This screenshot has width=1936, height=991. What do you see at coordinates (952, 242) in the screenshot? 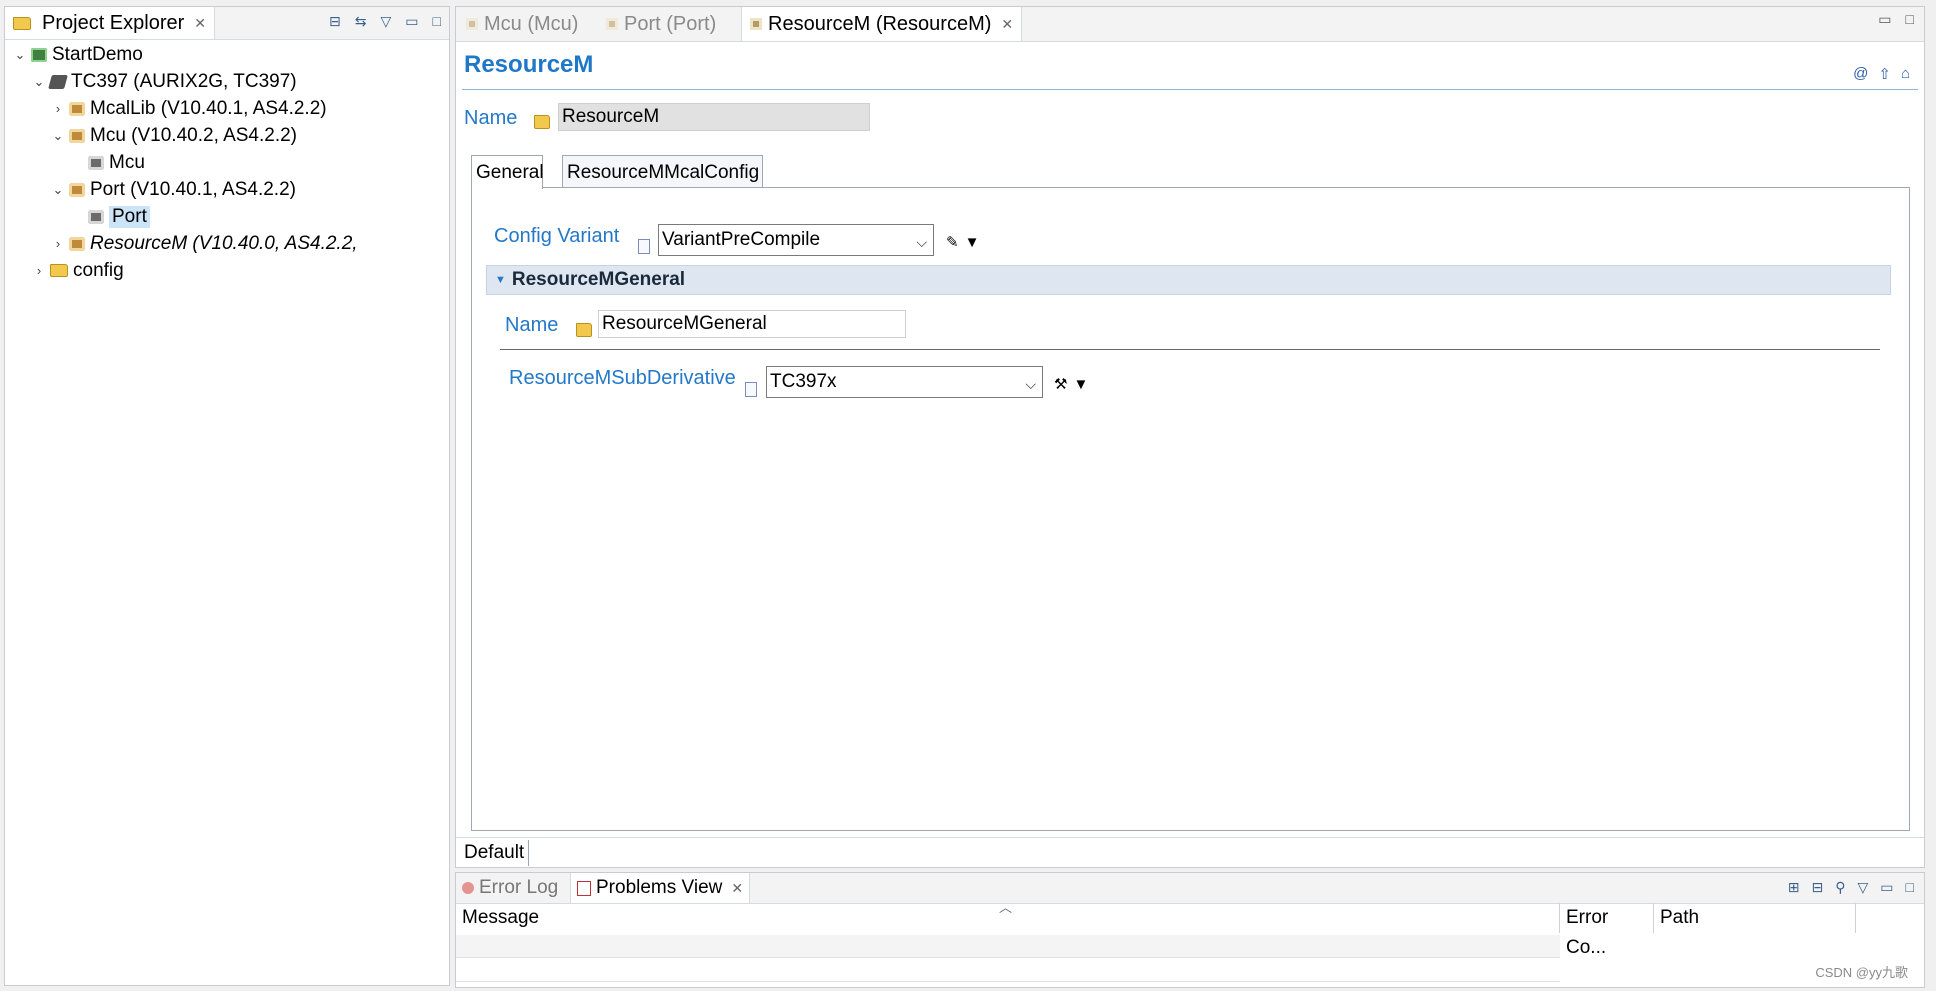
I see `pencil-icon: ✎` at bounding box center [952, 242].